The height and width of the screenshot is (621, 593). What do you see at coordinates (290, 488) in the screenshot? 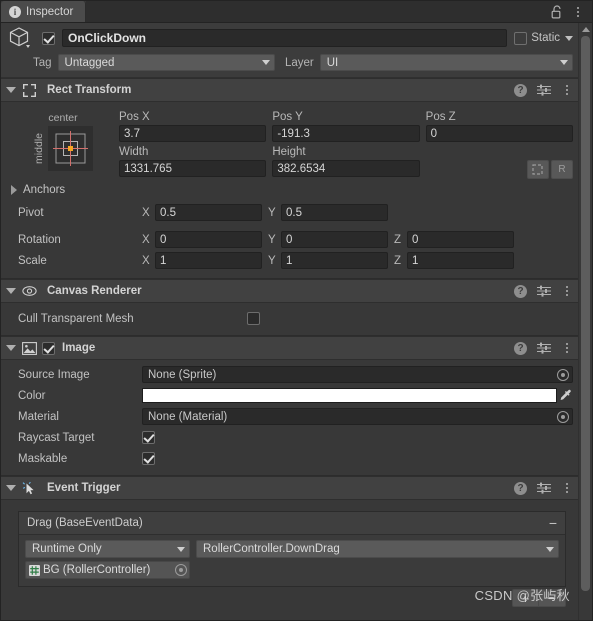
I see `event-trigger-header: Event Trigger ?` at bounding box center [290, 488].